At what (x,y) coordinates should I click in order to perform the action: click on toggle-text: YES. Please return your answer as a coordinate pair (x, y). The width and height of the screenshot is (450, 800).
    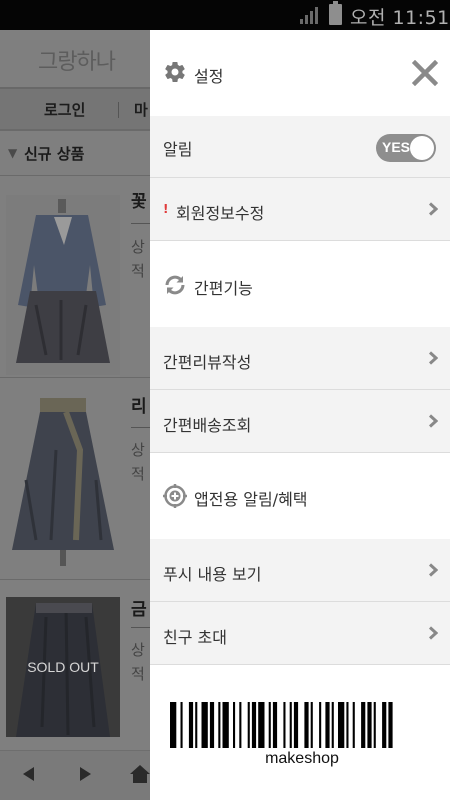
    Looking at the image, I should click on (396, 147).